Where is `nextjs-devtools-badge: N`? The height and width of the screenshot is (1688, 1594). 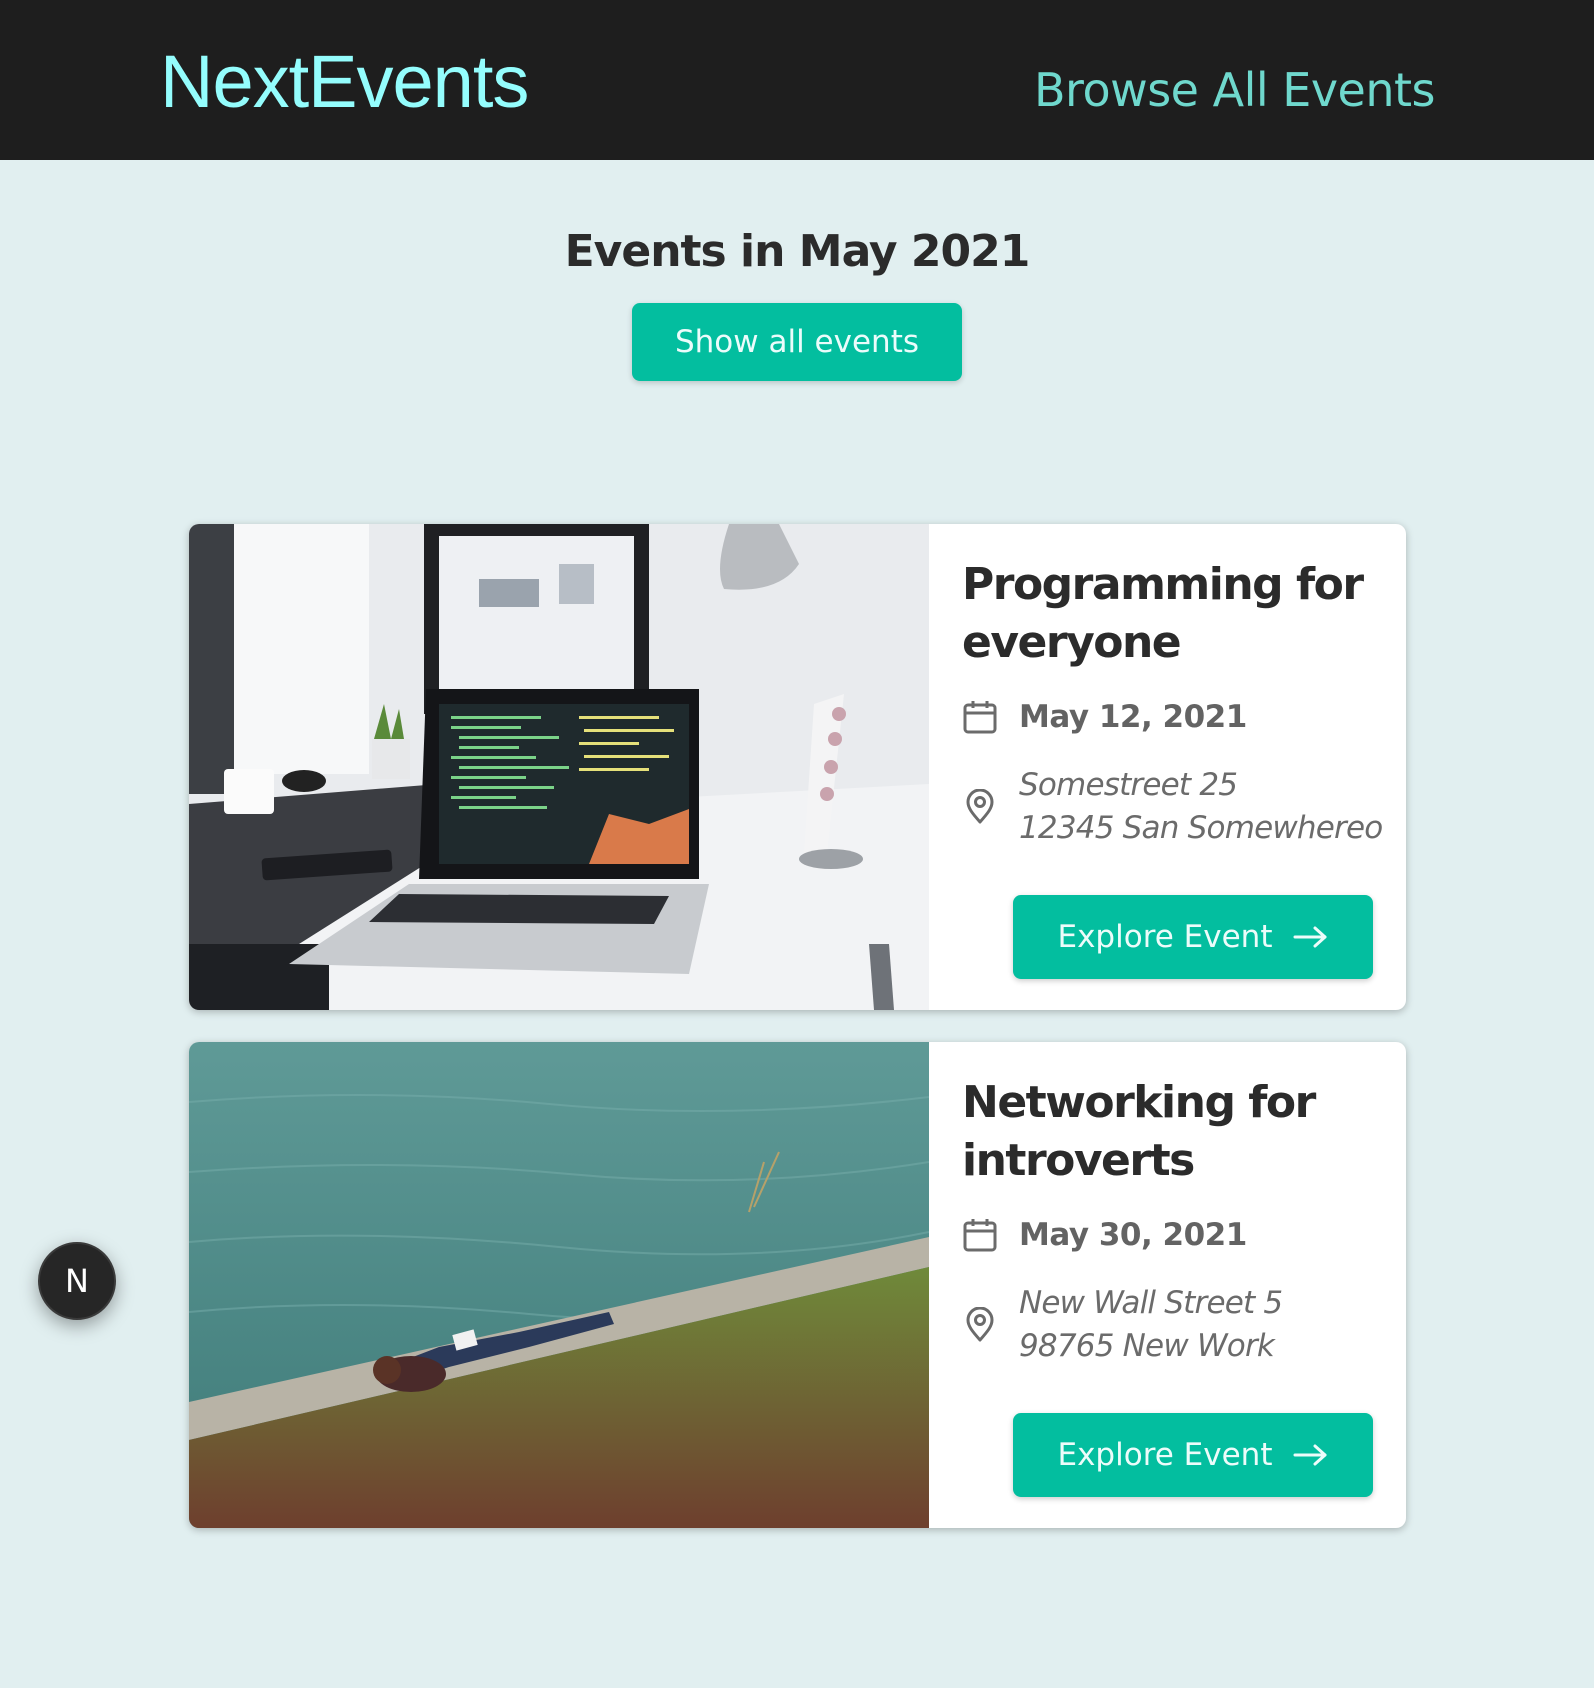 nextjs-devtools-badge: N is located at coordinates (77, 1281).